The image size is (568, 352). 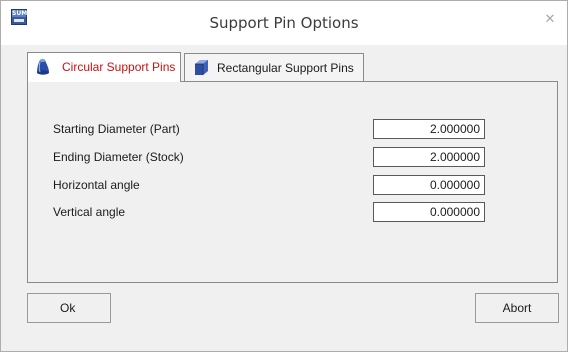 What do you see at coordinates (96, 185) in the screenshot?
I see `horizontal-angle-label: Horizontal angle` at bounding box center [96, 185].